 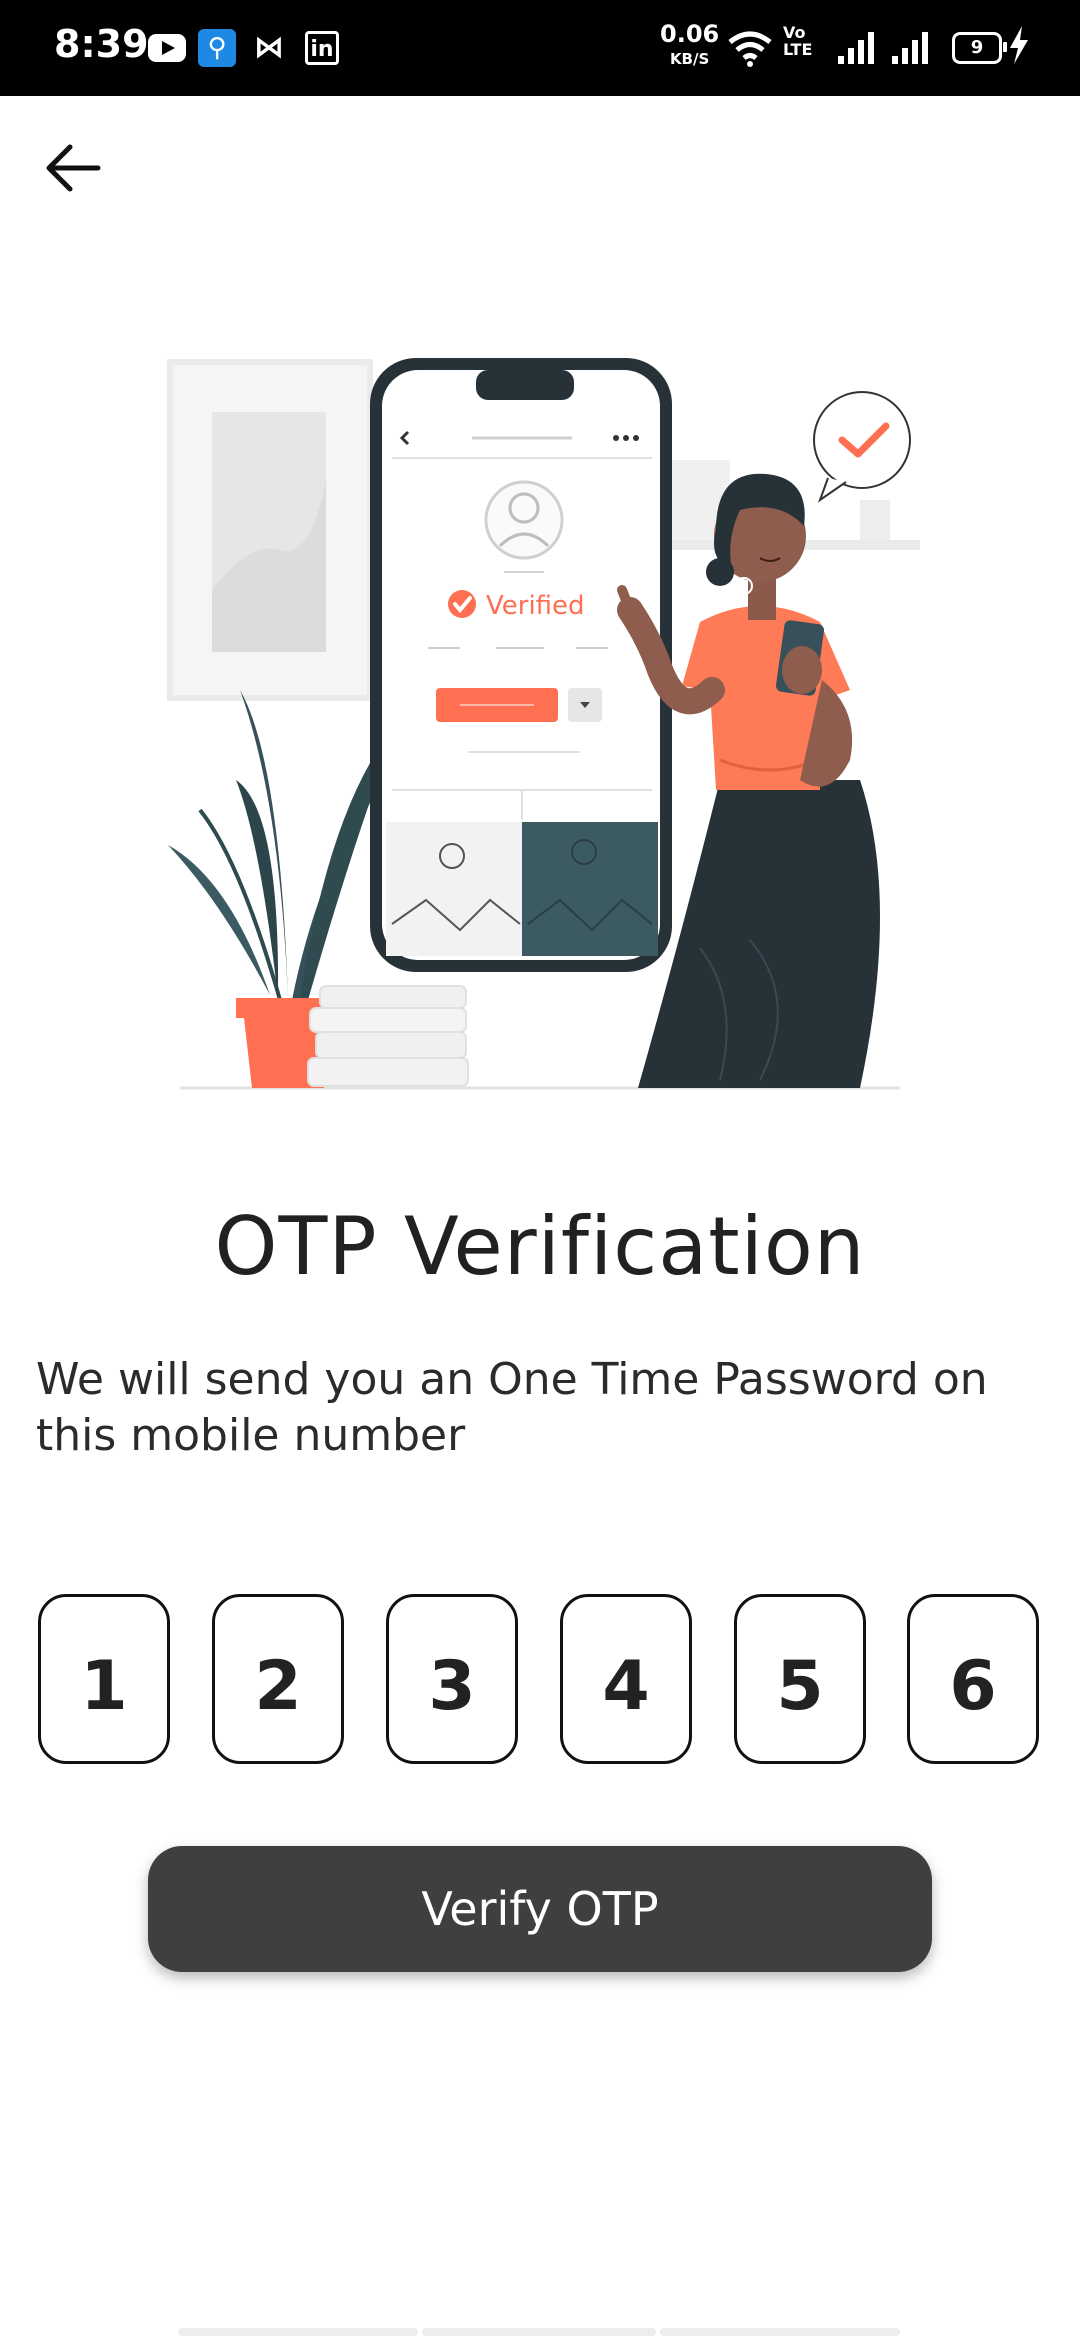 I want to click on status-time: 8:39, so click(x=101, y=44).